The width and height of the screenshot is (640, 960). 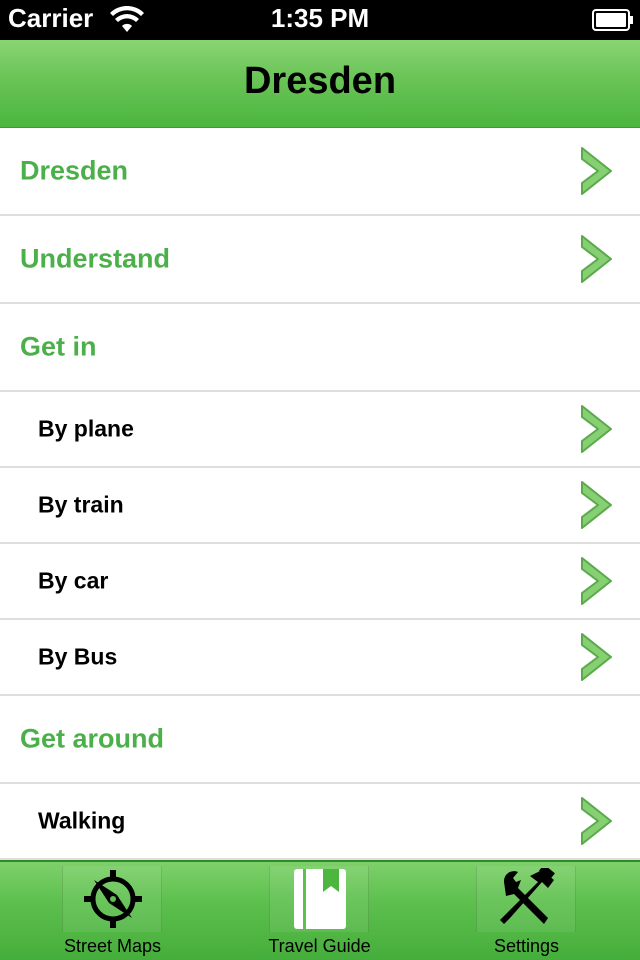 I want to click on list-item-by-car: By car, so click(x=320, y=582).